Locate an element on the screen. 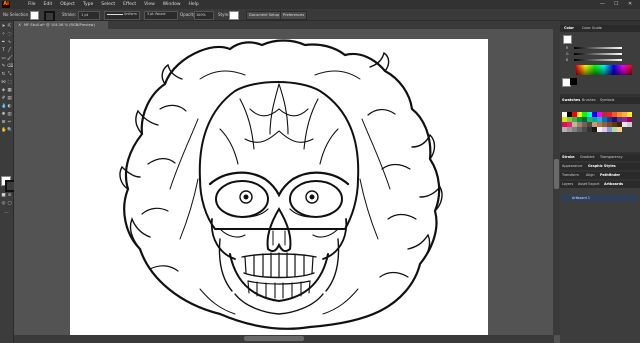 The width and height of the screenshot is (640, 343). menu-type: Type is located at coordinates (88, 4).